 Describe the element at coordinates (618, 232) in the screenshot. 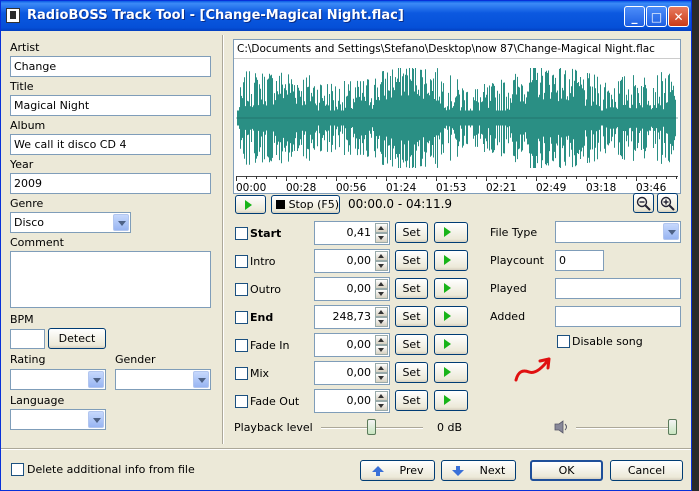

I see `file-type-select` at that location.